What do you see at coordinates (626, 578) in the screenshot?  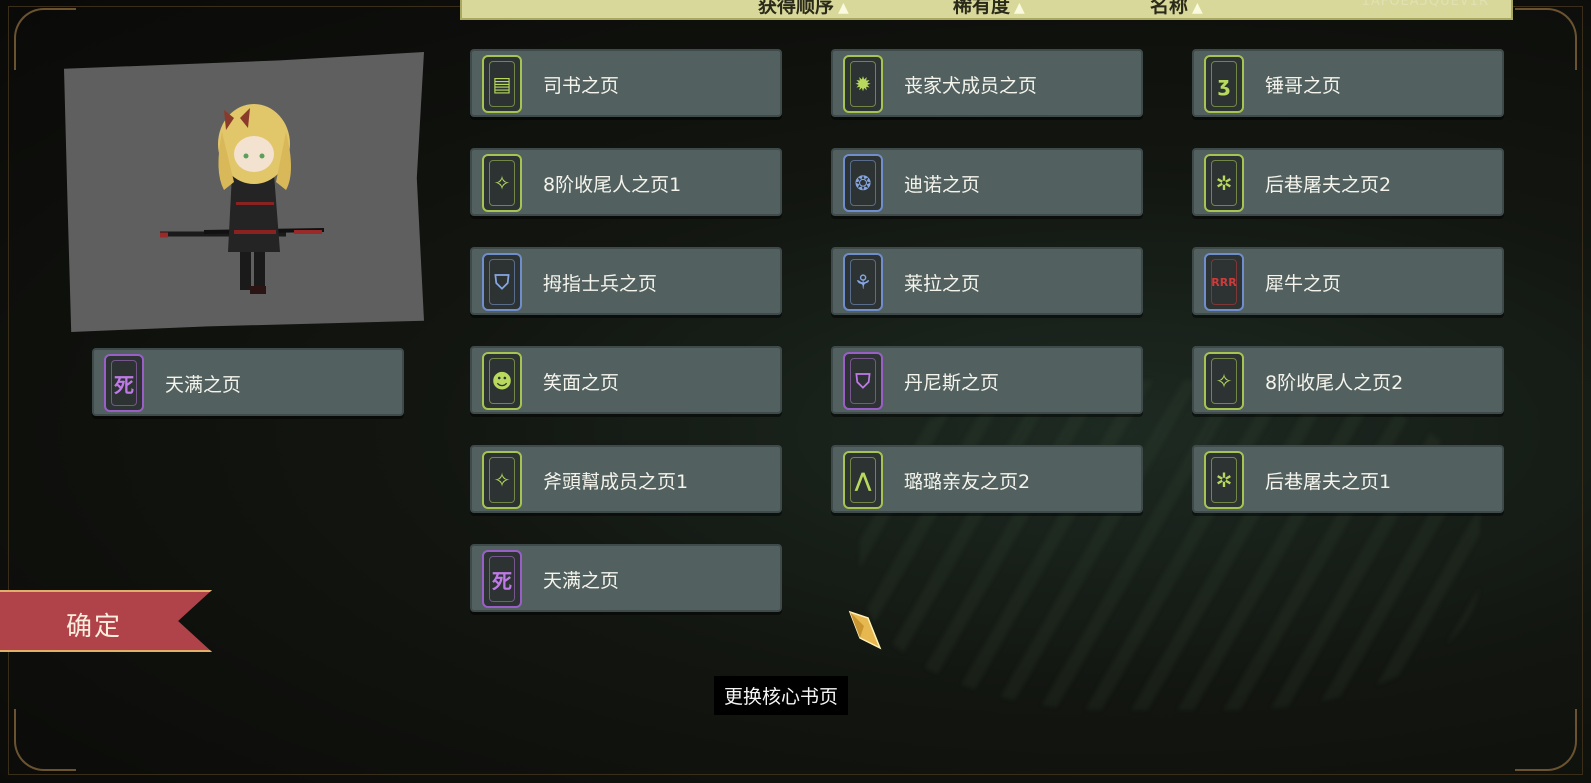 I see `page-card: 死 天满之页` at bounding box center [626, 578].